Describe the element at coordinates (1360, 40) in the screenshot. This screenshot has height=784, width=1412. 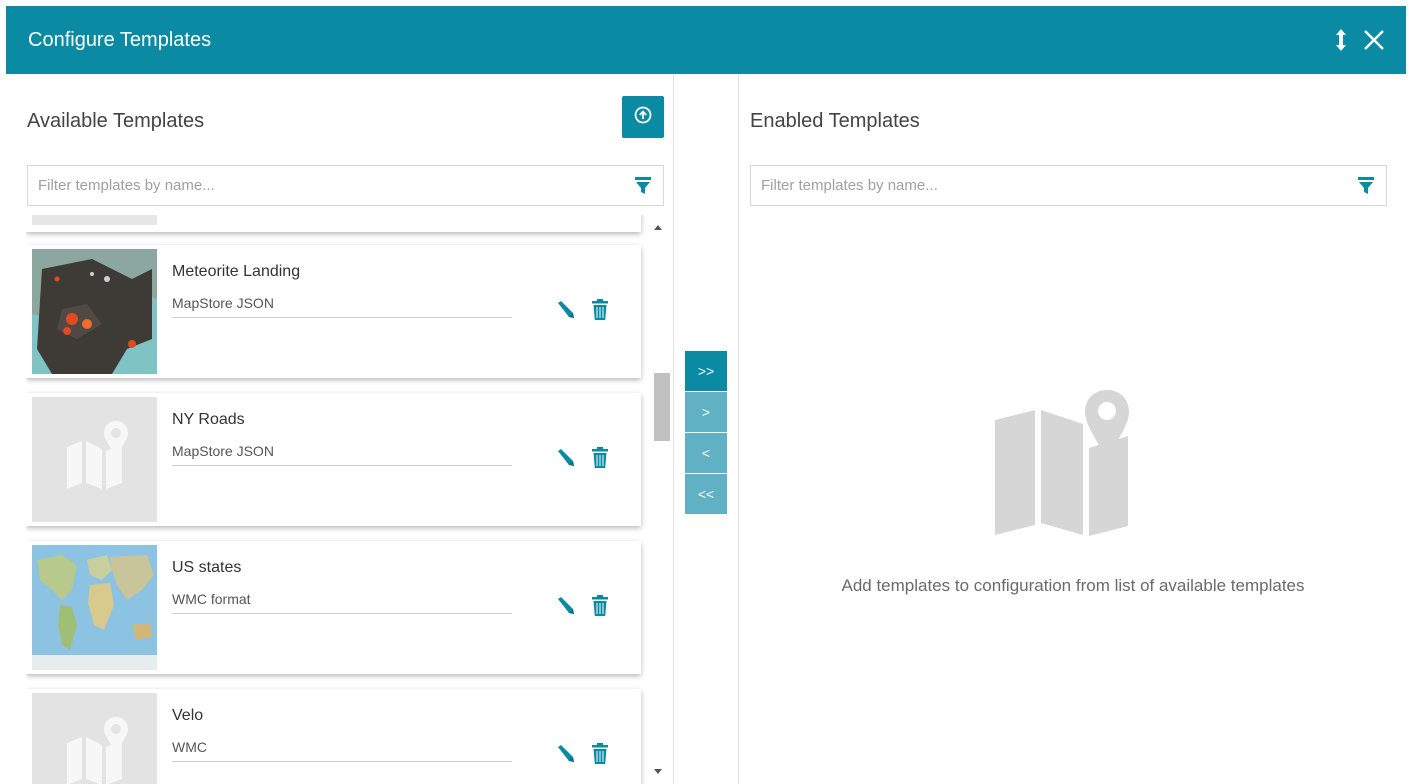
I see `header-actions` at that location.